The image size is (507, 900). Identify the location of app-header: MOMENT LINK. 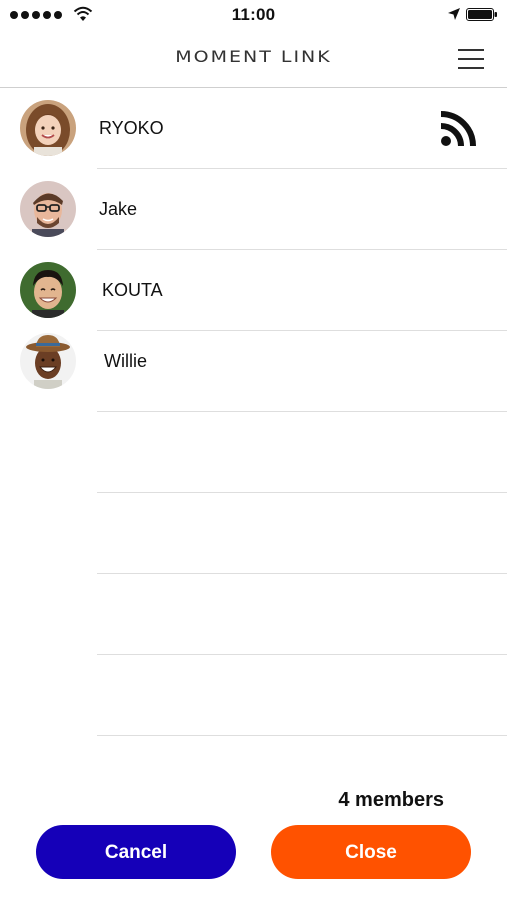
(253, 59).